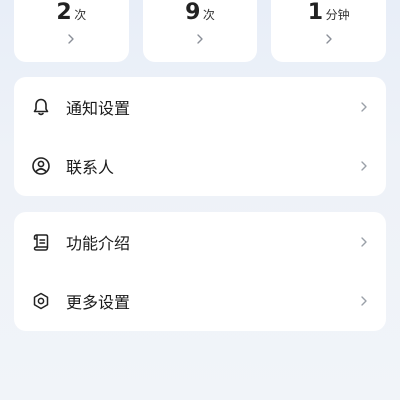  I want to click on stat-value-1: 2 次, so click(71, 12).